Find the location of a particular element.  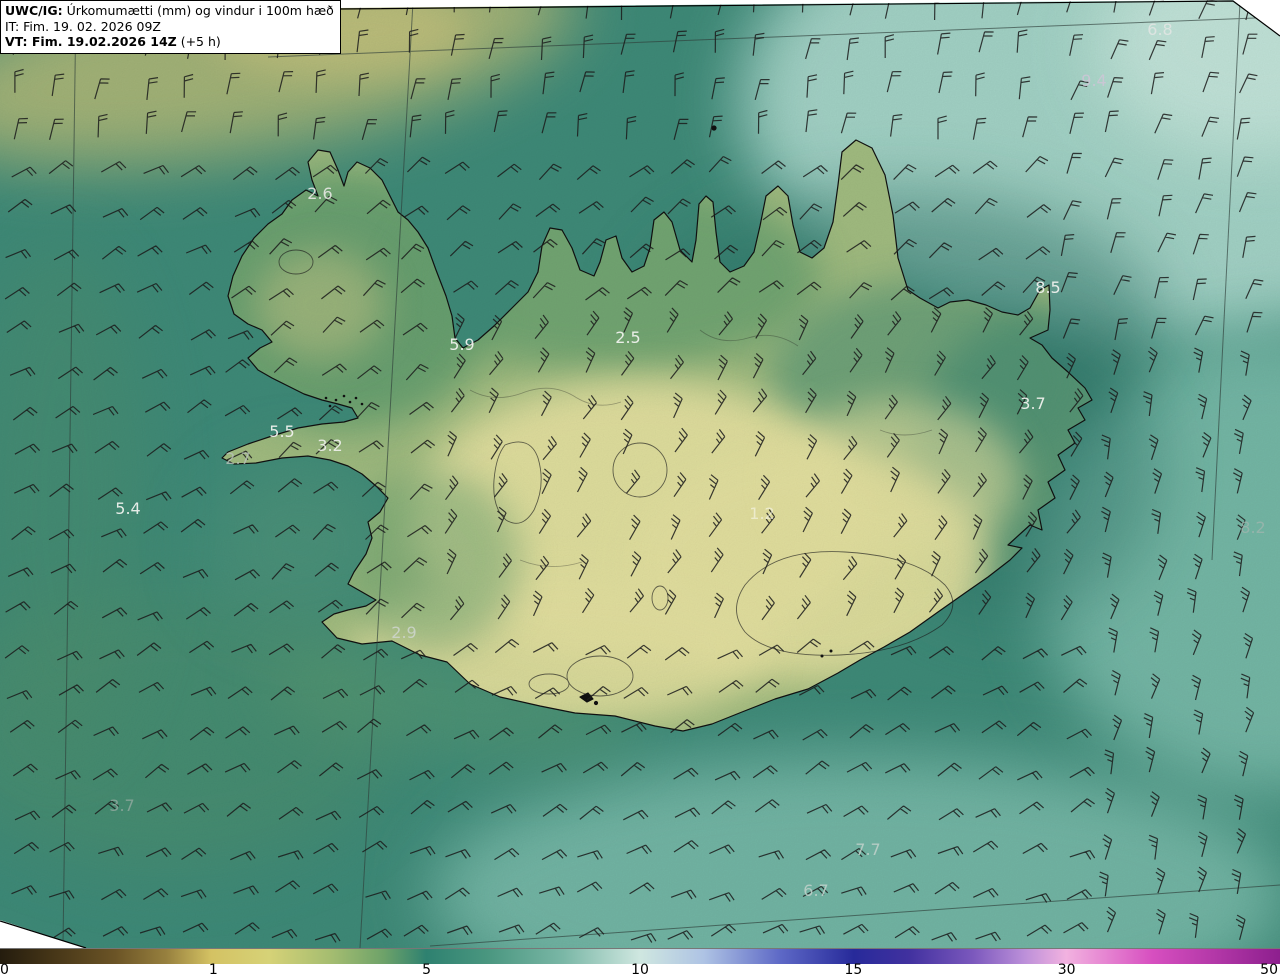

value-label: 2.7 is located at coordinates (237, 458).